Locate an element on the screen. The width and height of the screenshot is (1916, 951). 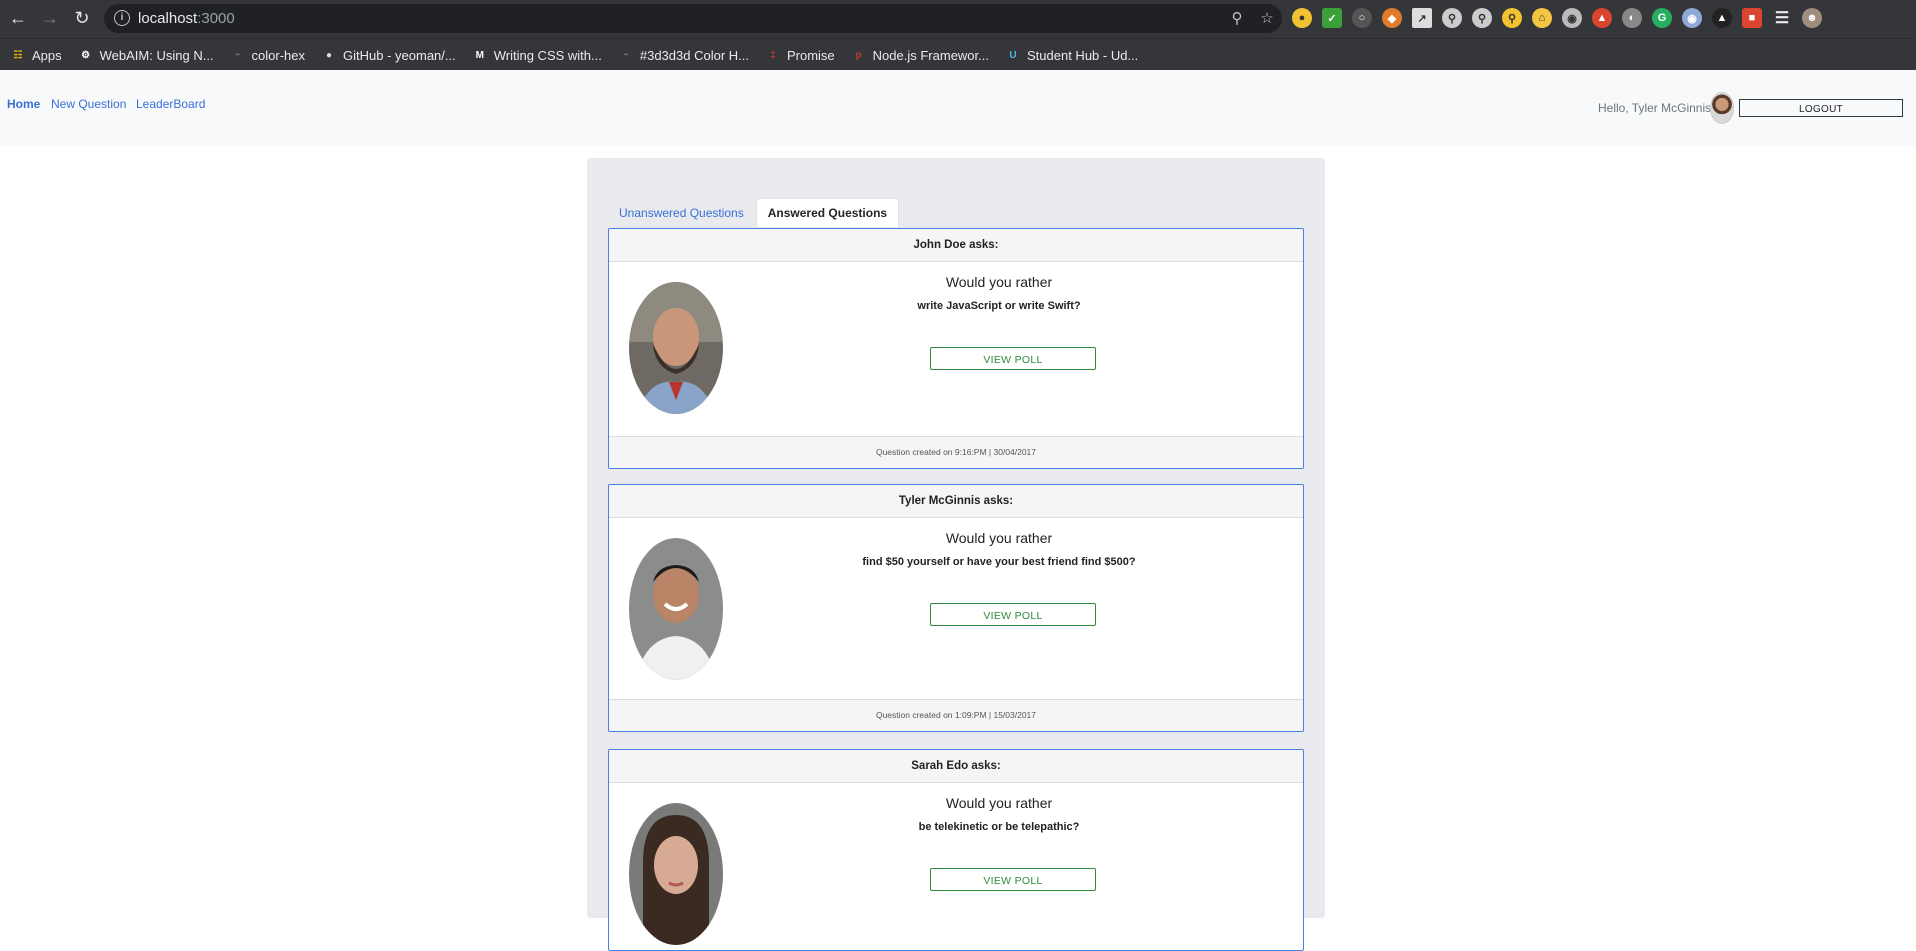
bookmark-item: ⁃ color-hex is located at coordinates (267, 55).